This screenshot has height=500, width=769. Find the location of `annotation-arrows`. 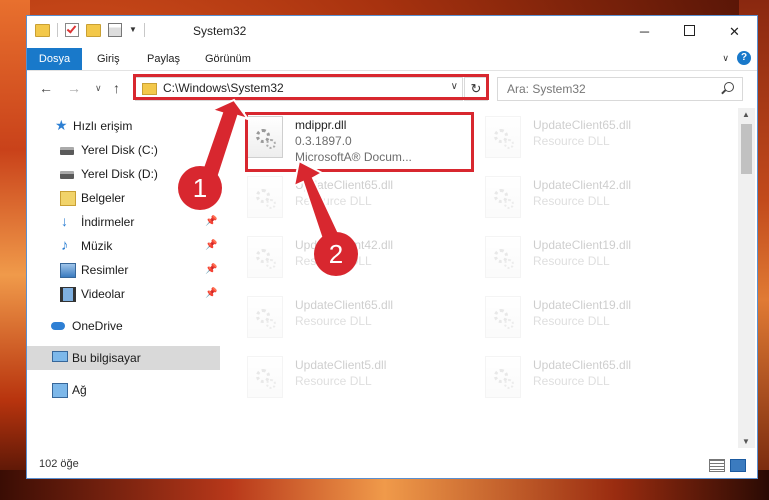

annotation-arrows is located at coordinates (268, 174).